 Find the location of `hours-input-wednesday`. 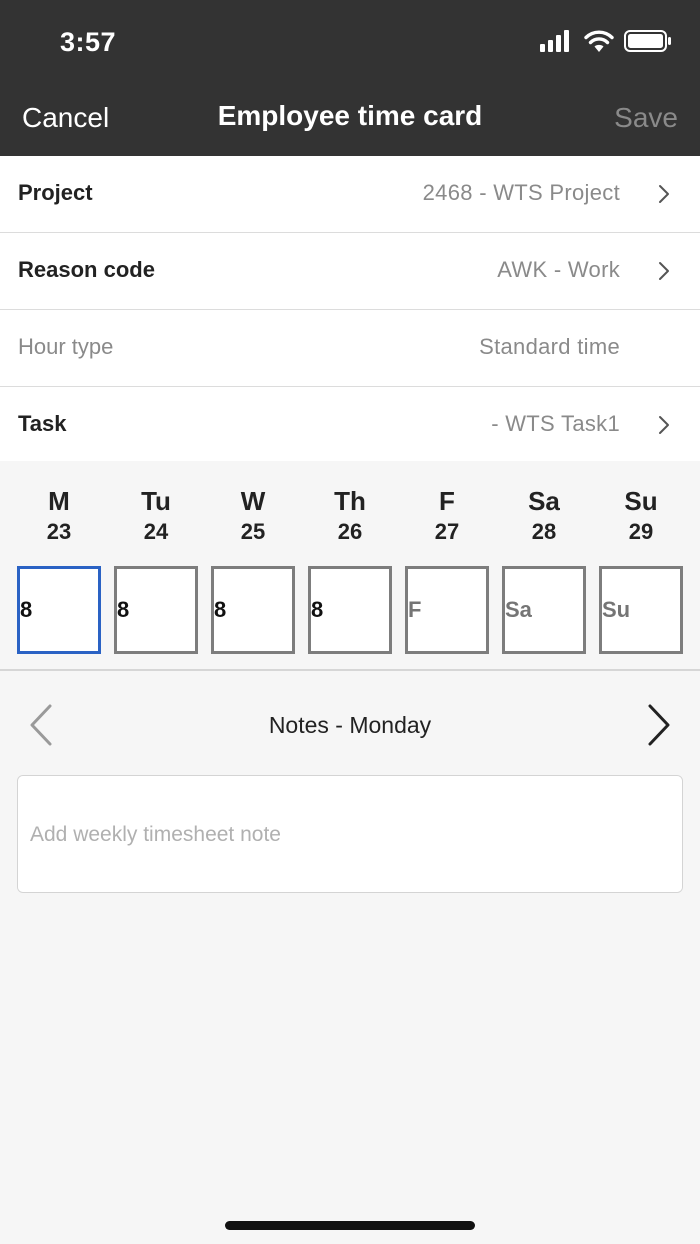

hours-input-wednesday is located at coordinates (253, 610).